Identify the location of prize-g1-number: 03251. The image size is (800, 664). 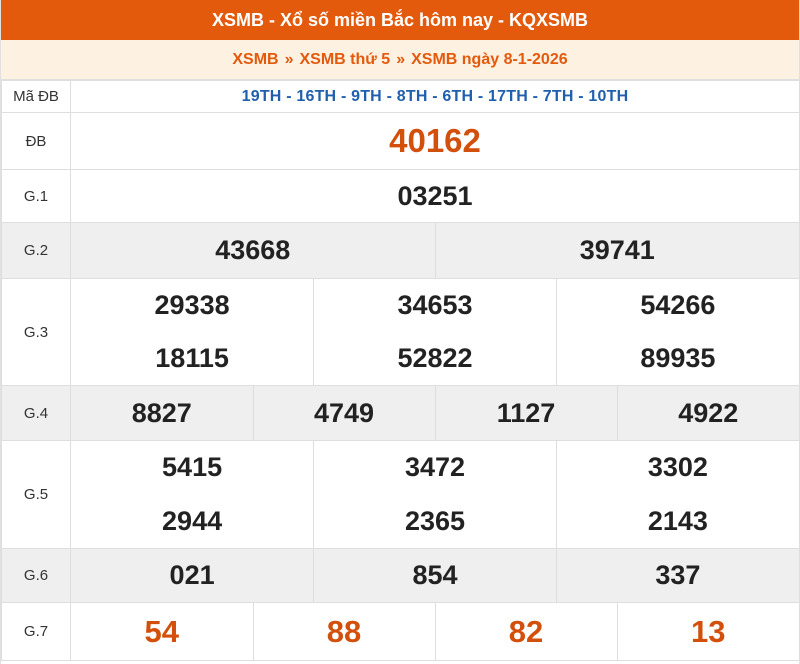
(435, 196).